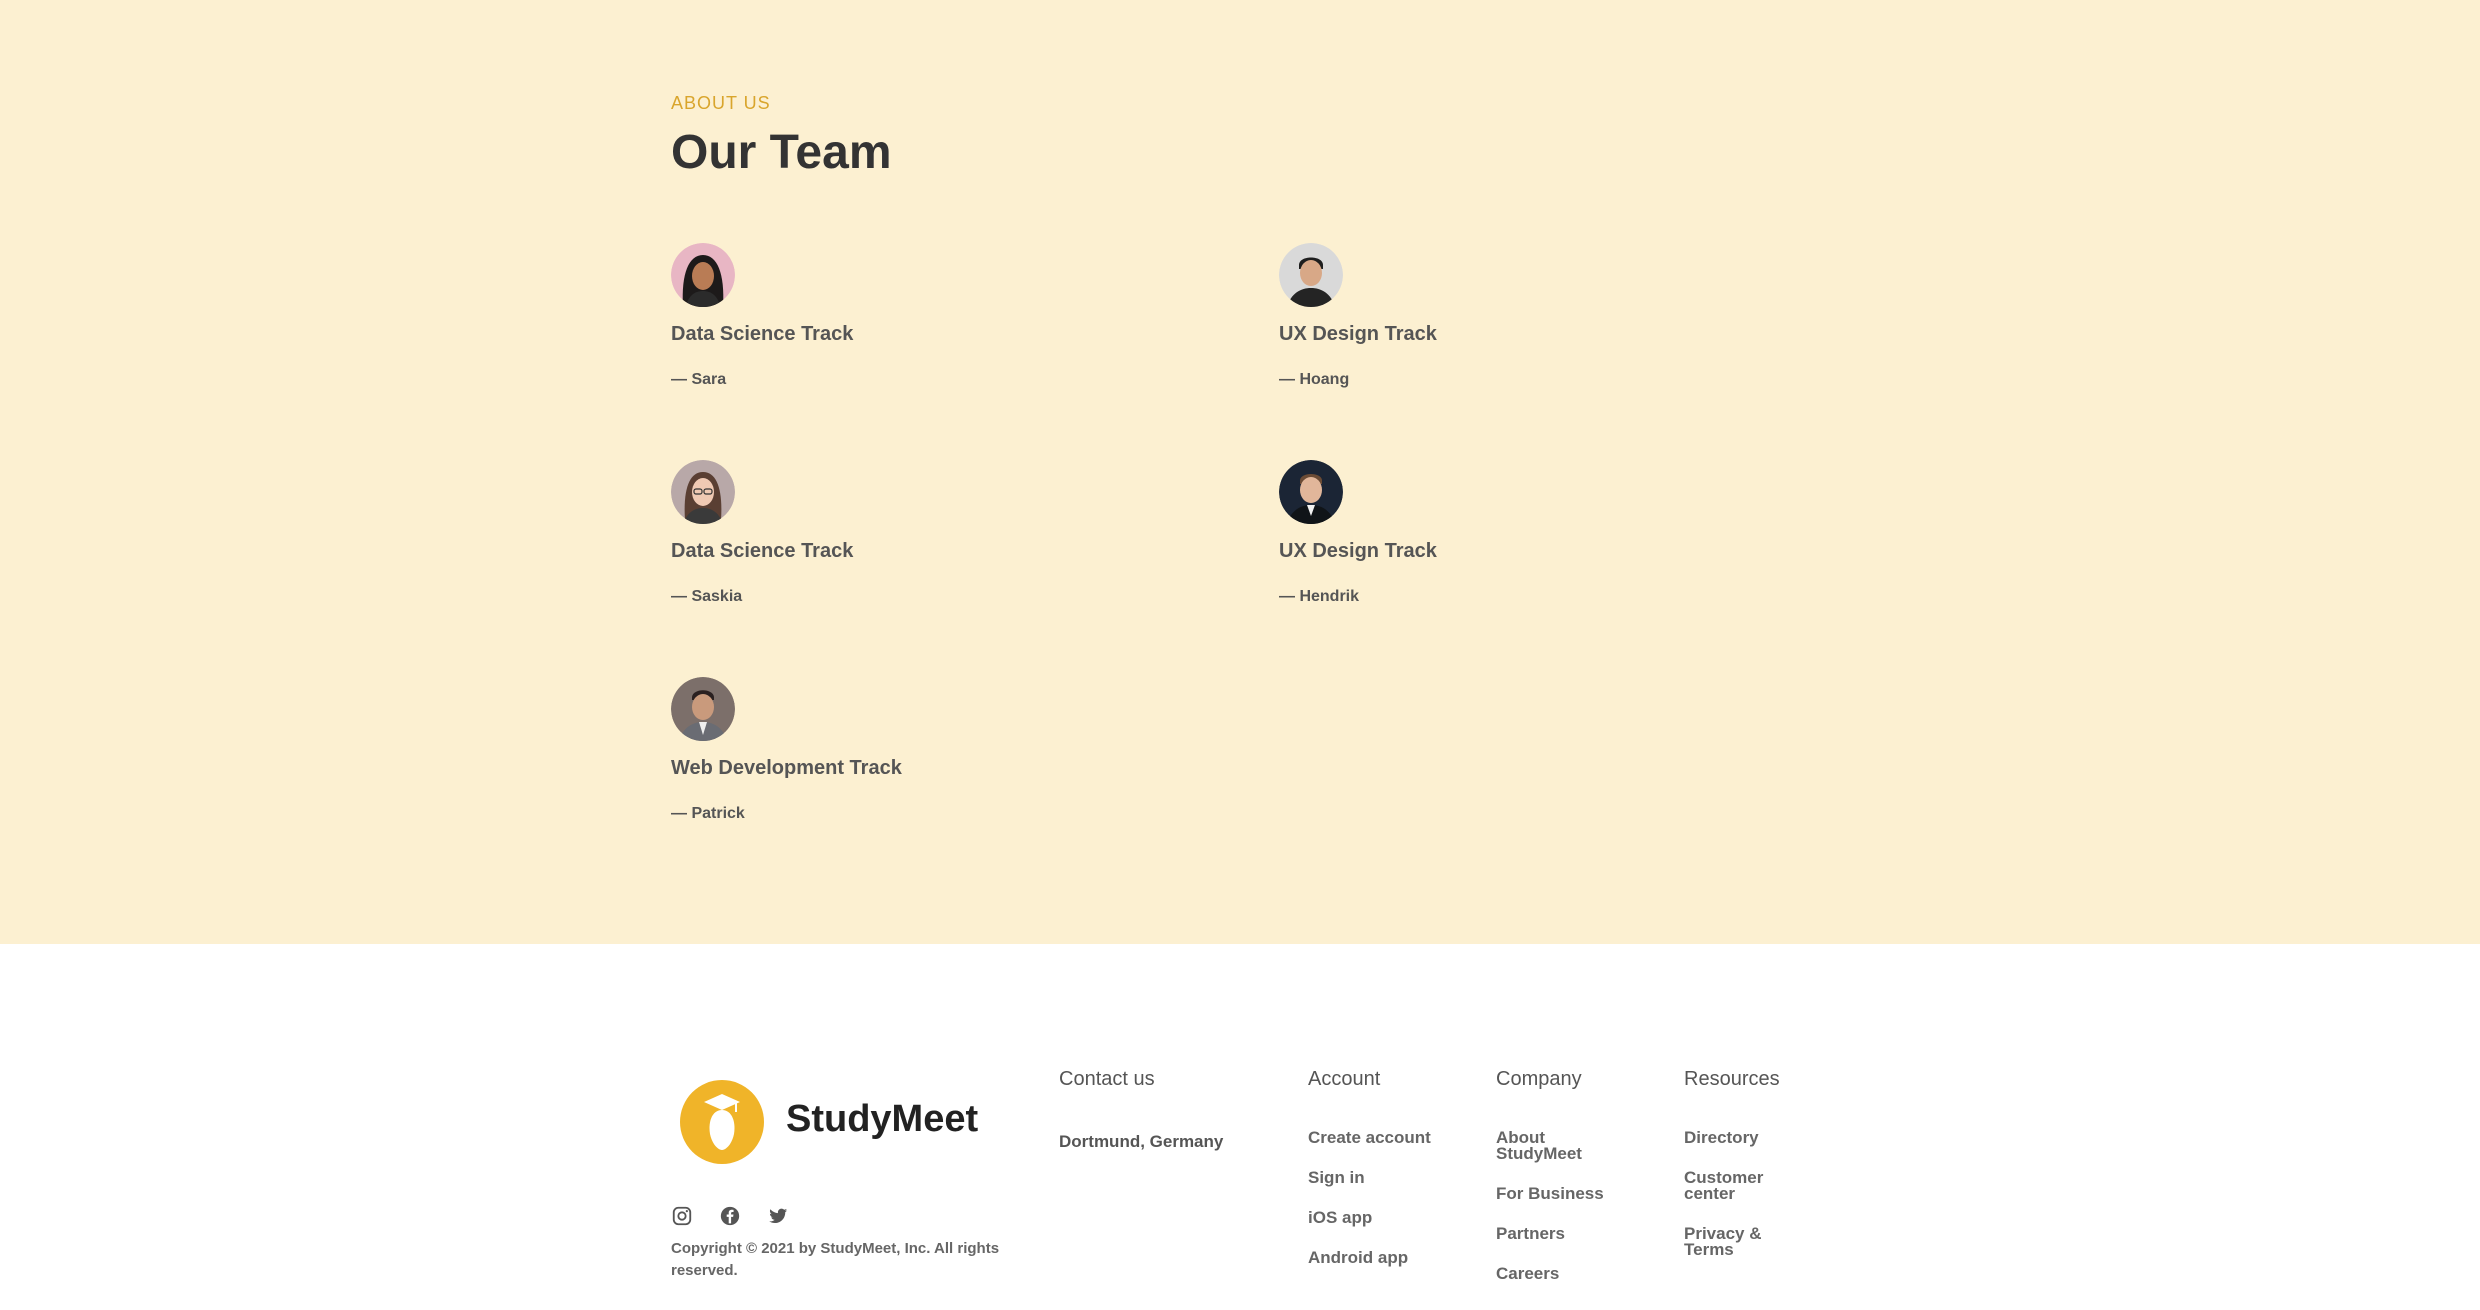 The image size is (2480, 1310). What do you see at coordinates (1732, 1079) in the screenshot?
I see `resources-heading: Resources` at bounding box center [1732, 1079].